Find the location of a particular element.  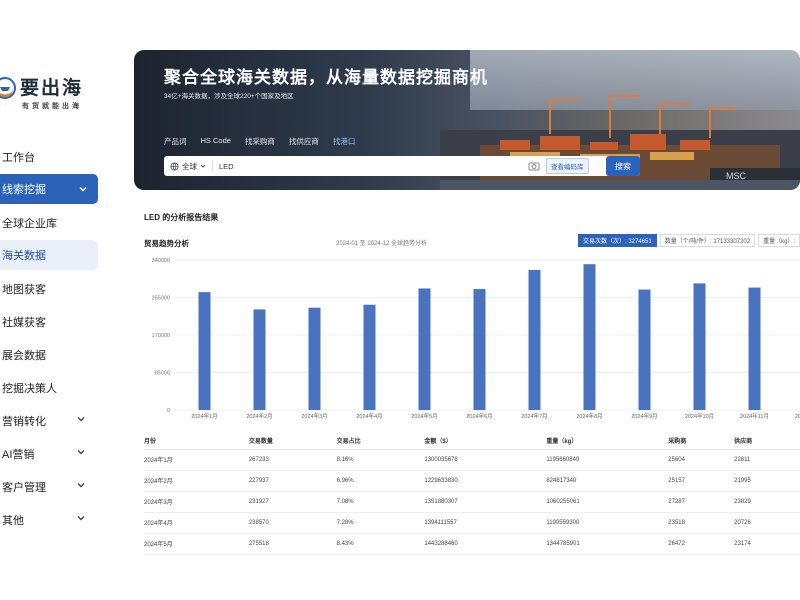

x-tick-label: 2024年12月 is located at coordinates (797, 416).